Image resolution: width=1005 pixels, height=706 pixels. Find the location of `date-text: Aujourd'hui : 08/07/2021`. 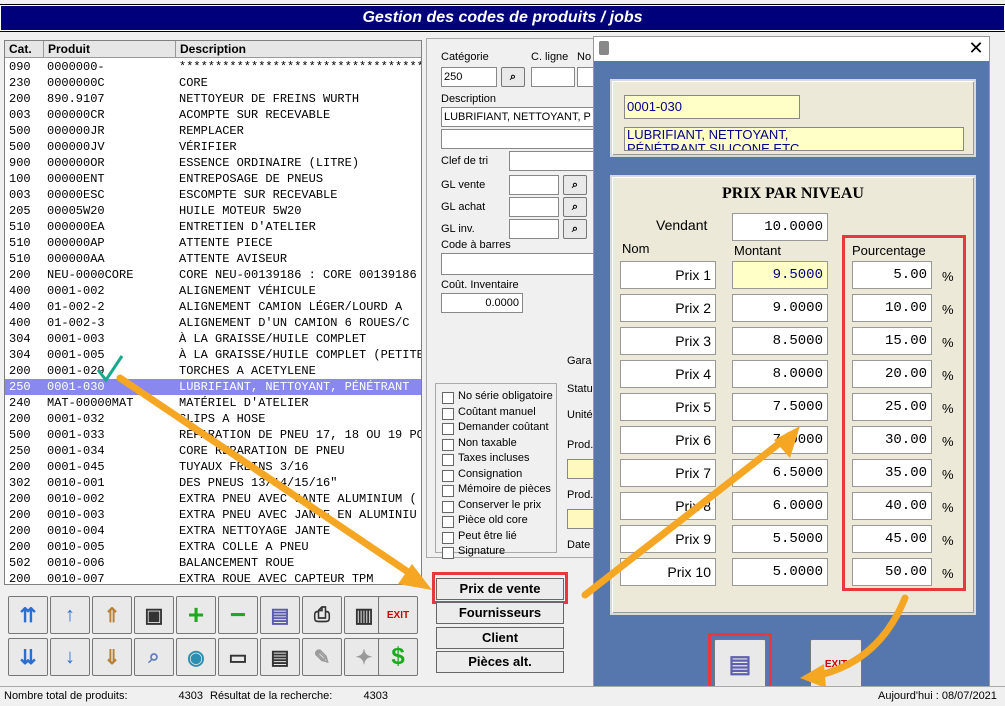

date-text: Aujourd'hui : 08/07/2021 is located at coordinates (937, 696).